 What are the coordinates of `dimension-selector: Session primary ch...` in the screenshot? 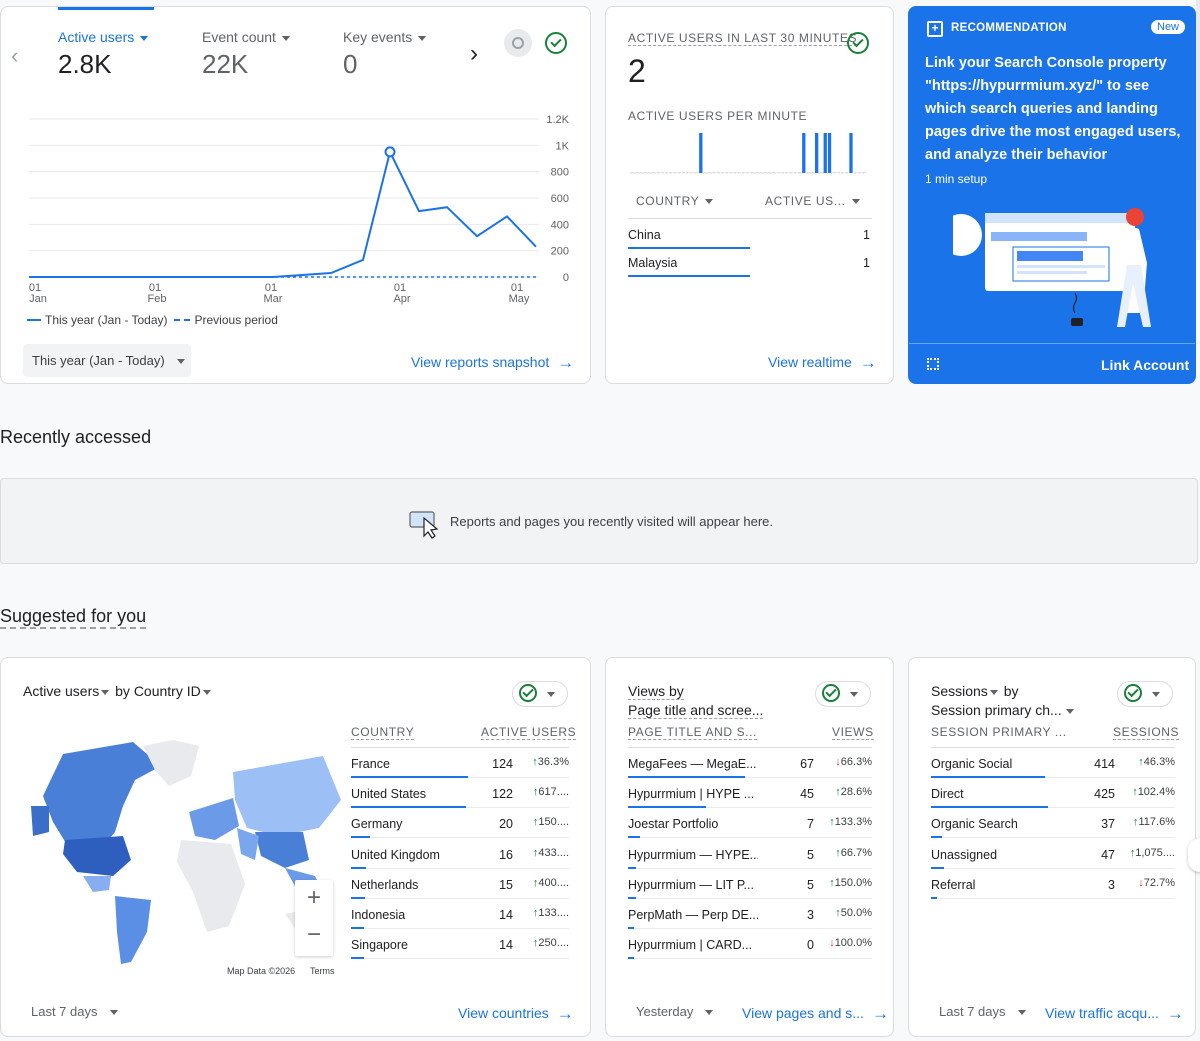 It's located at (1002, 710).